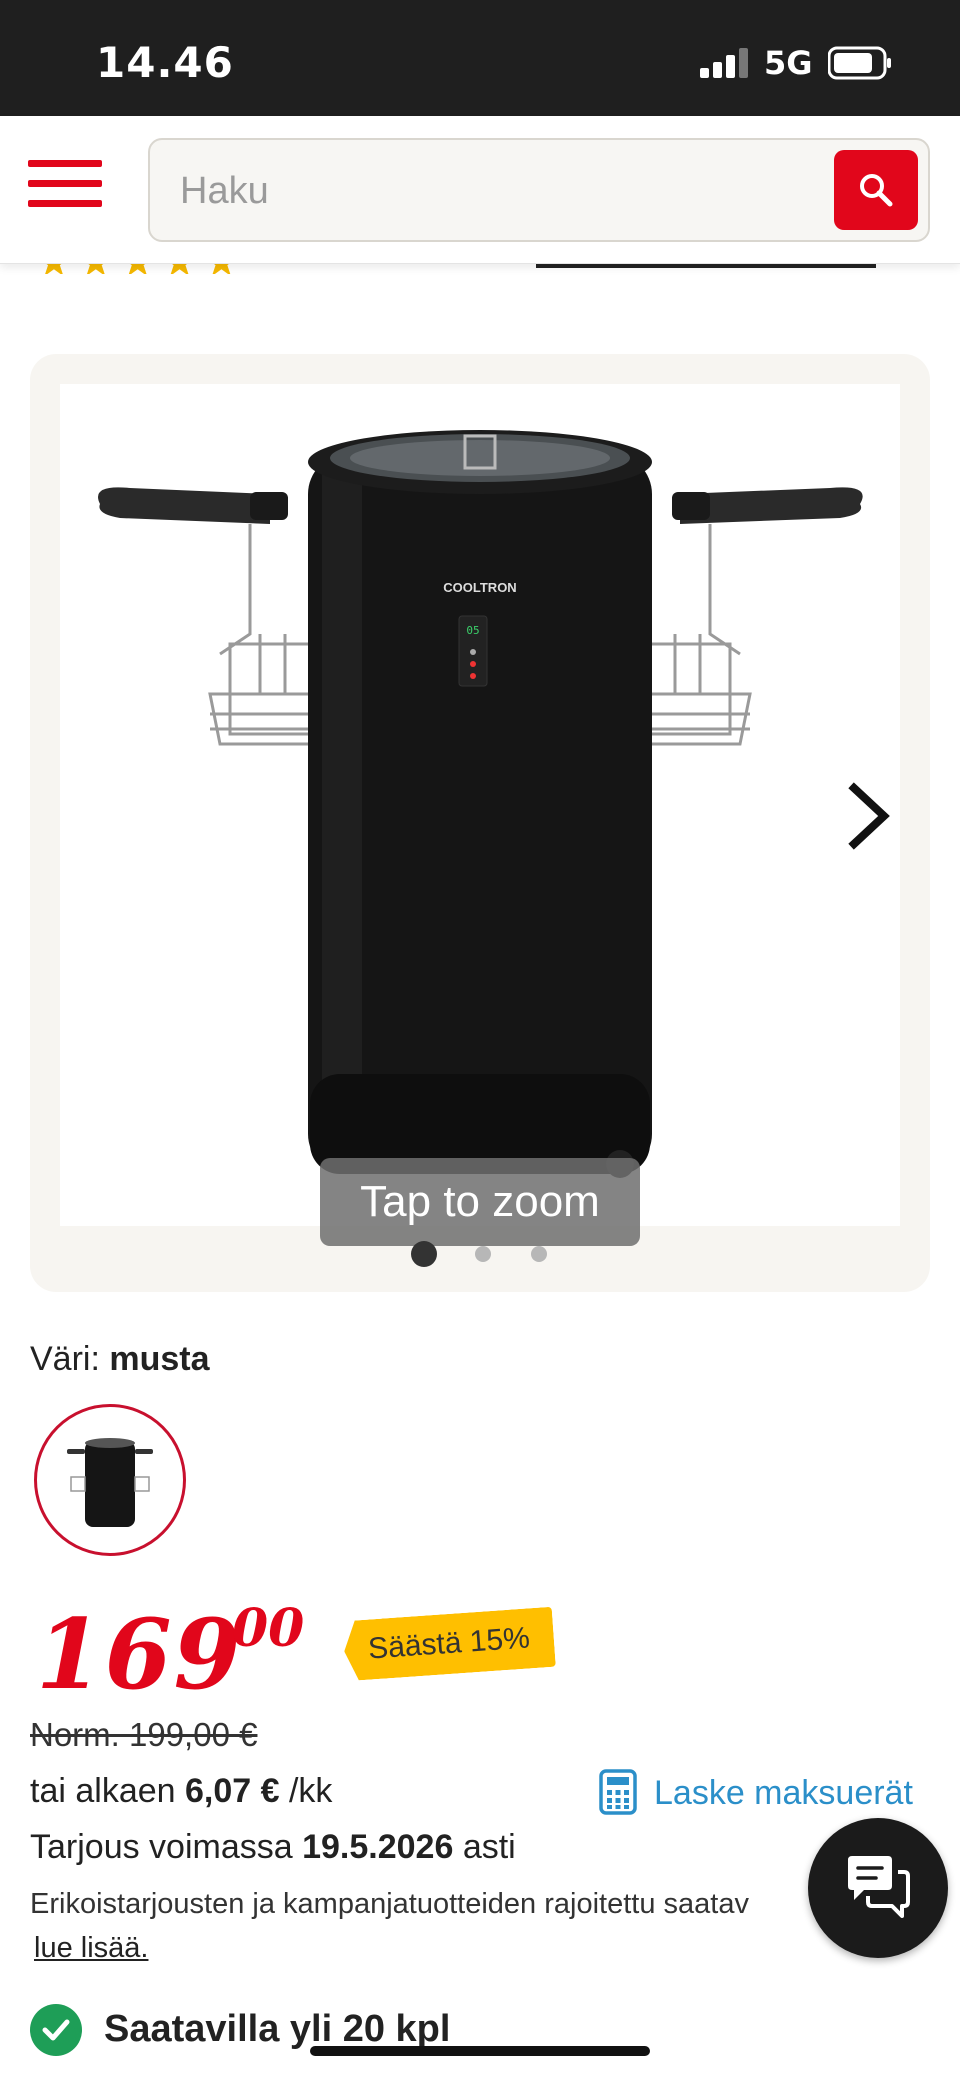 Image resolution: width=960 pixels, height=2078 pixels. Describe the element at coordinates (165, 62) in the screenshot. I see `status-time: 14.46` at that location.